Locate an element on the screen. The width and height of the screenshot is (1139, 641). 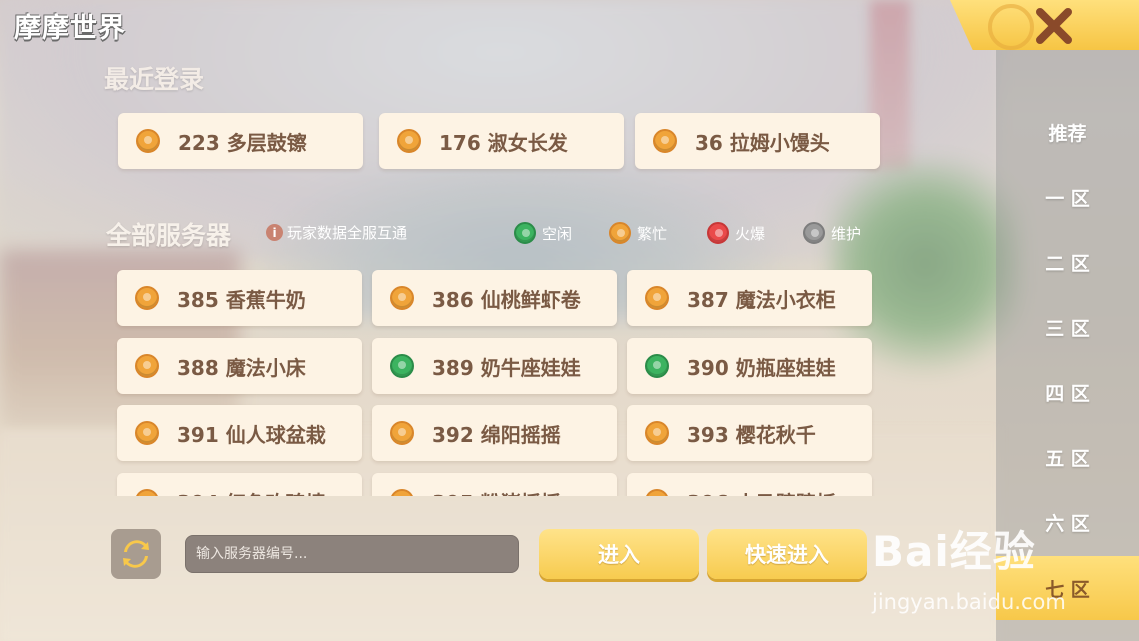
zone-tab-4: 四 区 is located at coordinates (1067, 392).